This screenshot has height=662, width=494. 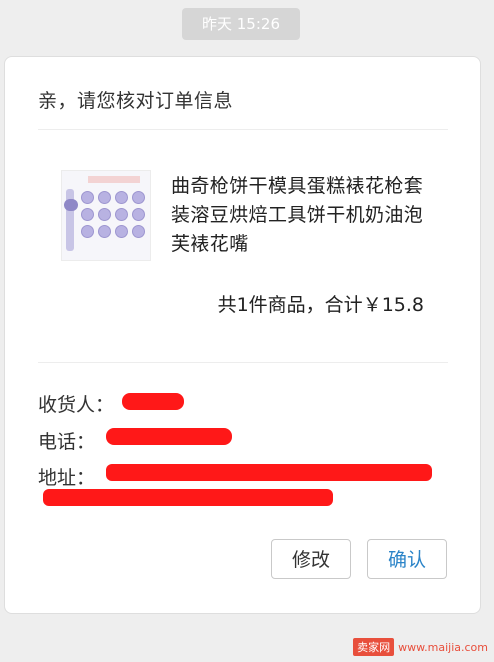 I want to click on confirm-button: 确认, so click(x=407, y=559).